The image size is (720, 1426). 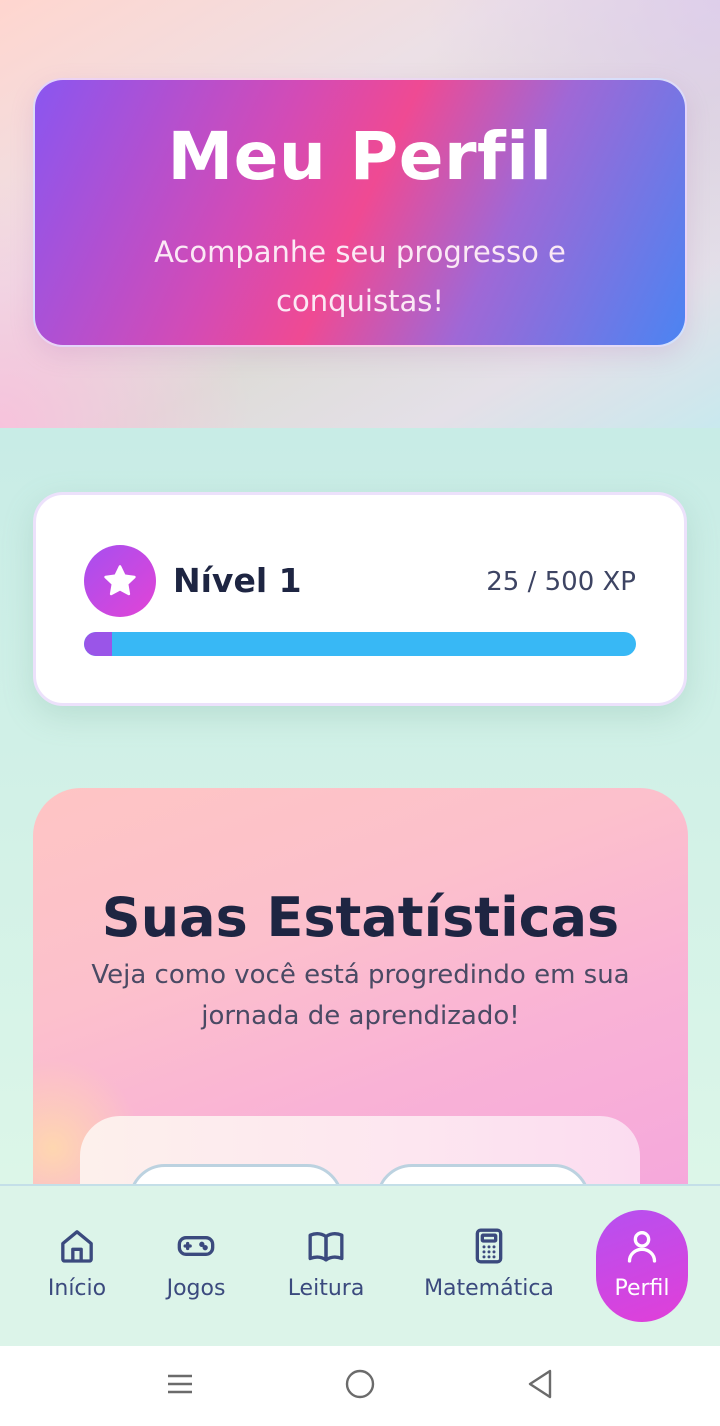 What do you see at coordinates (77, 1266) in the screenshot?
I see `nav-item-inicio: Início` at bounding box center [77, 1266].